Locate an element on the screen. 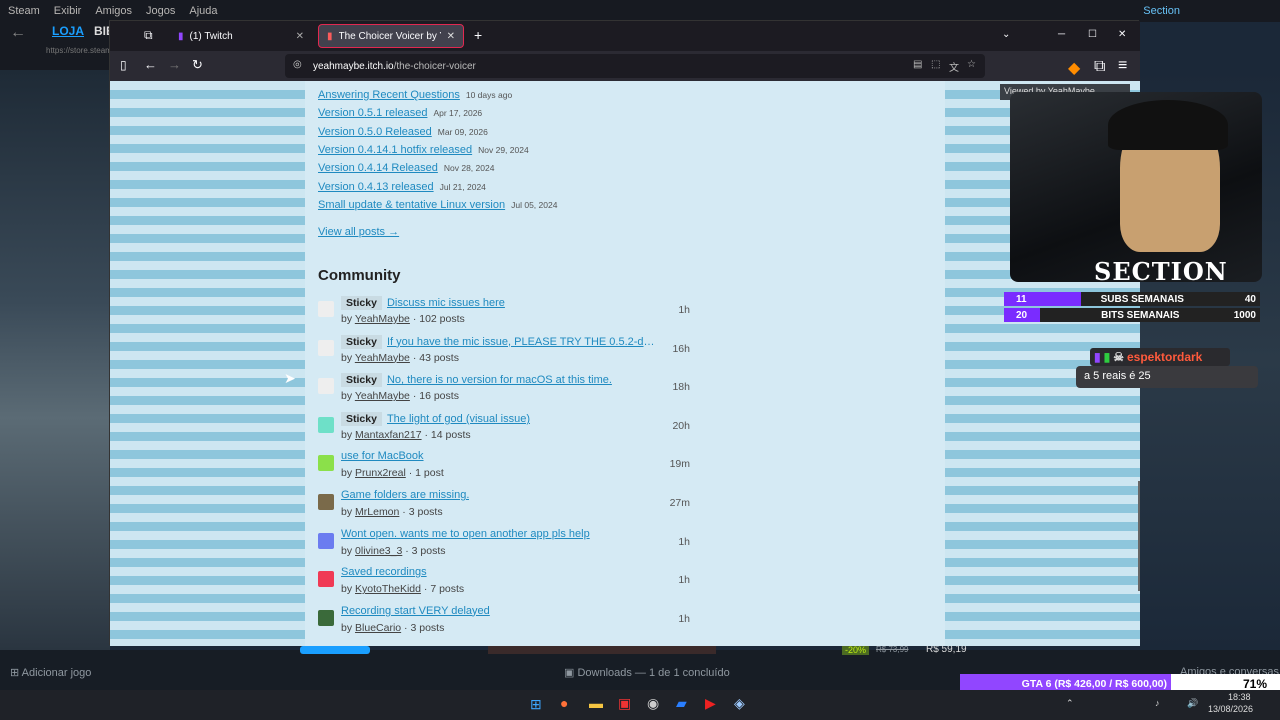 This screenshot has height=720, width=1280. extension-icon: ◆ is located at coordinates (1074, 68).